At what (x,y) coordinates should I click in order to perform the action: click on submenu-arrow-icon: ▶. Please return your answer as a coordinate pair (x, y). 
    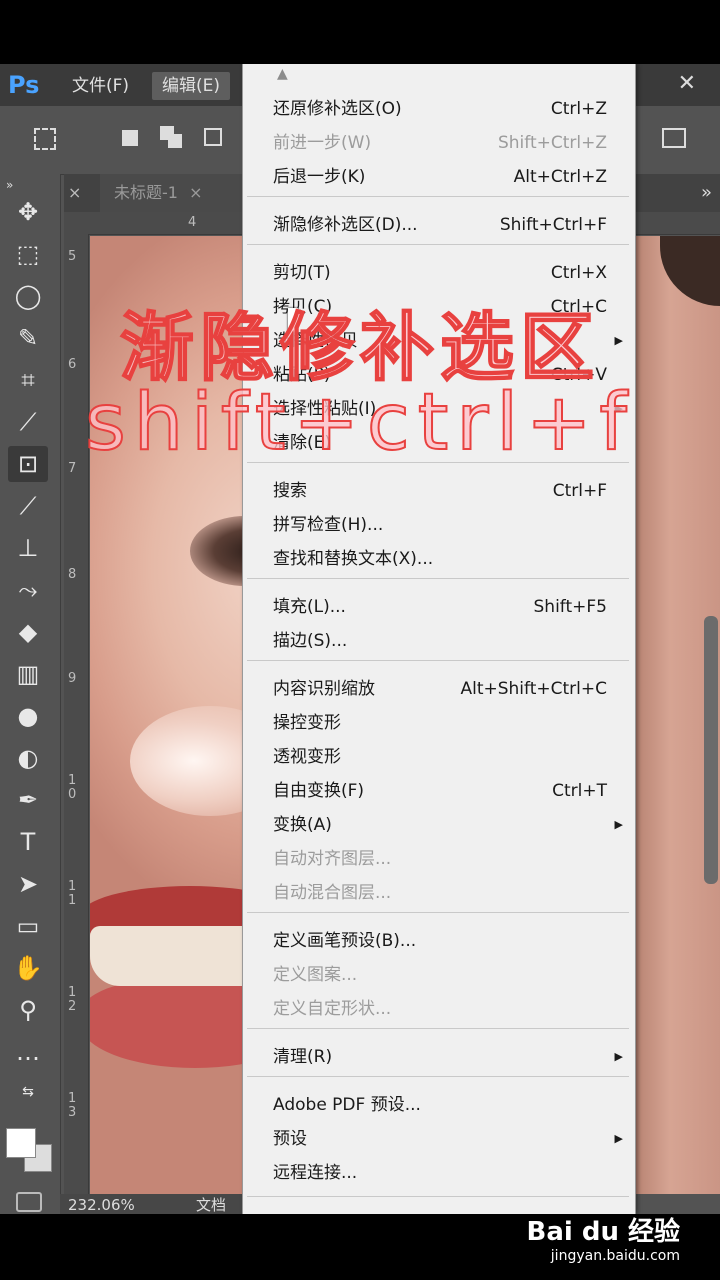
    Looking at the image, I should click on (618, 824).